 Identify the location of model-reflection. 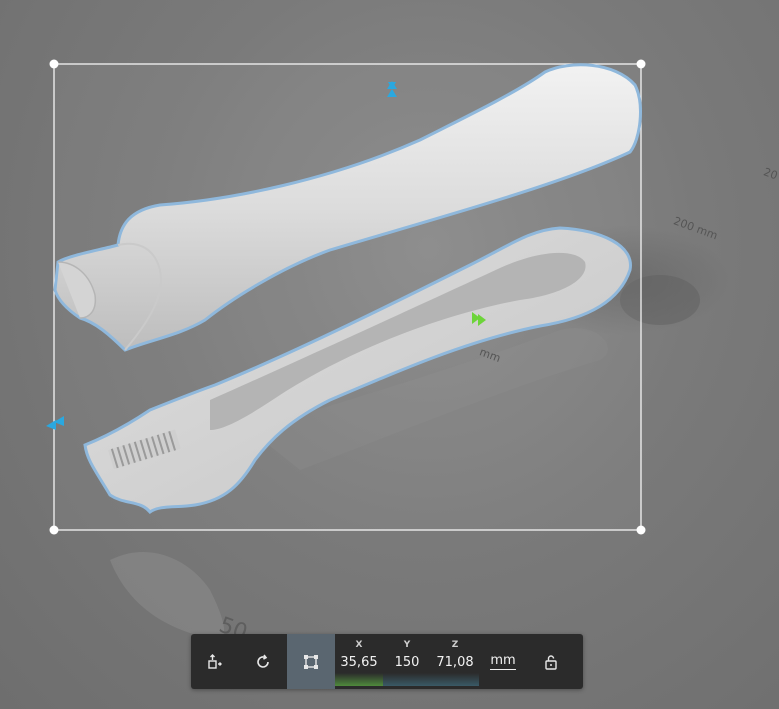
(167, 595).